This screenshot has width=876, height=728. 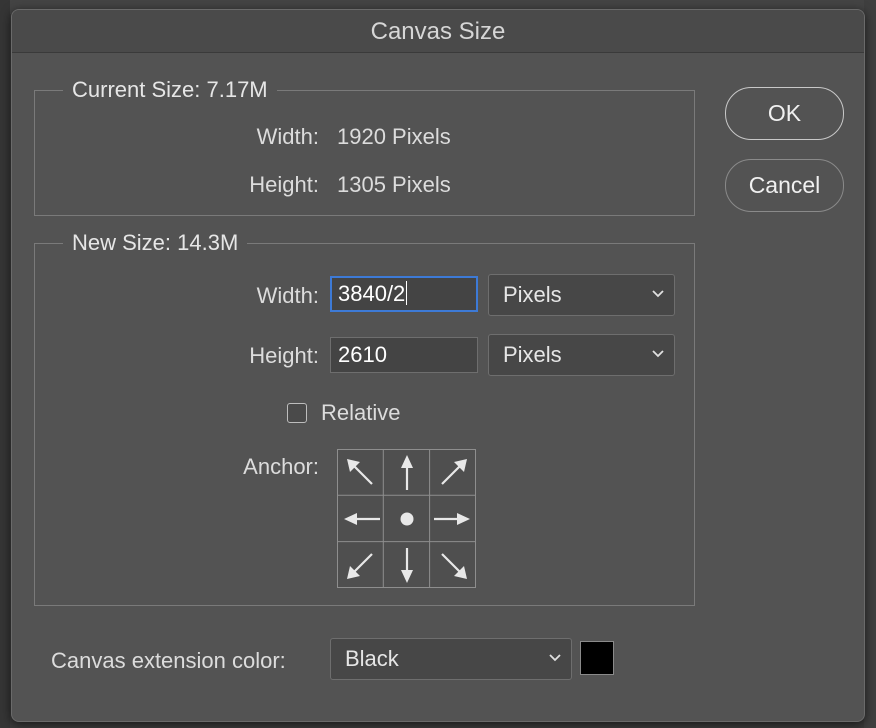 I want to click on anchor-bottom-right, so click(x=453, y=565).